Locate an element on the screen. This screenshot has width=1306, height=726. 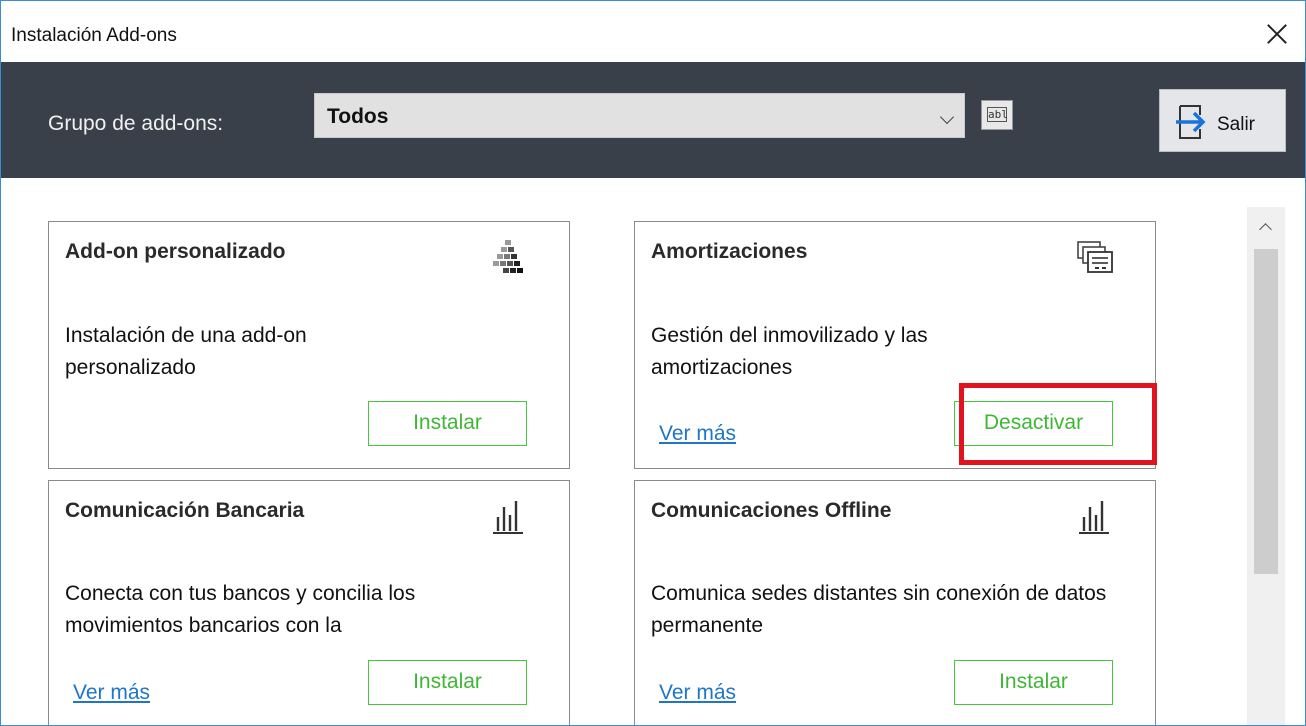
deactivate-button: Desactivar is located at coordinates (1033, 423).